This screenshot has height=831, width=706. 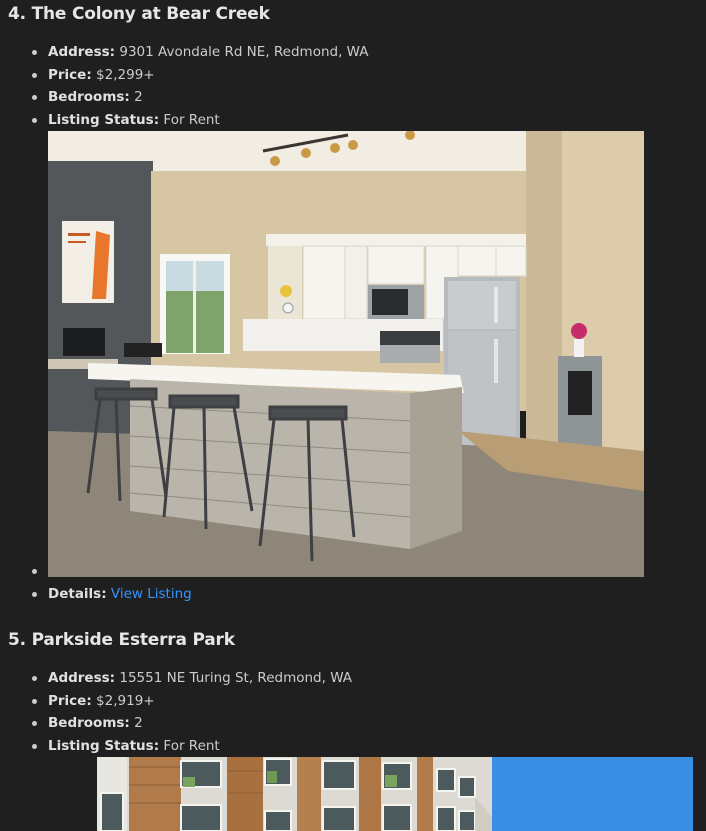 I want to click on listing-5-address: Address: 15551 NE Turing St, Redmond, WA, so click(x=176, y=678).